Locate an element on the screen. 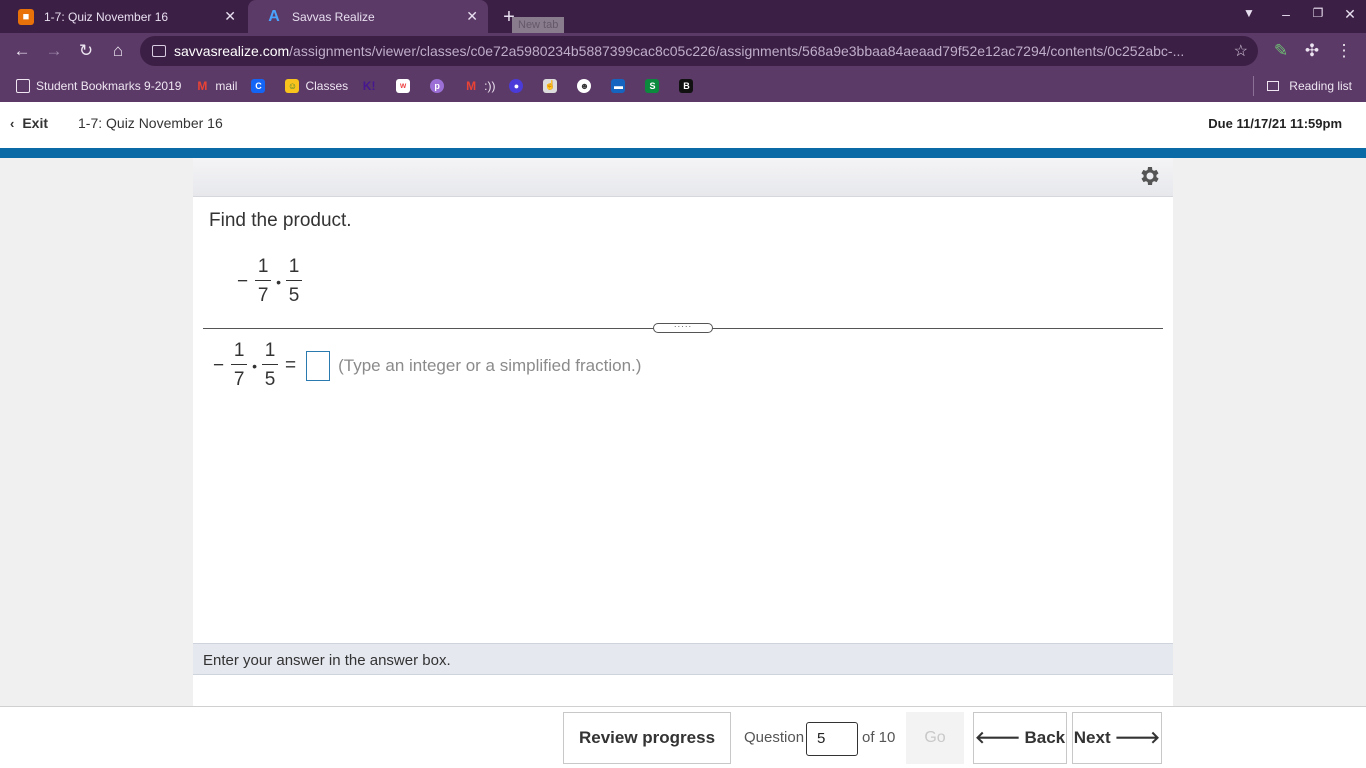 Image resolution: width=1366 pixels, height=768 pixels. extensions-puzzle-icon: ✣ is located at coordinates (1312, 51).